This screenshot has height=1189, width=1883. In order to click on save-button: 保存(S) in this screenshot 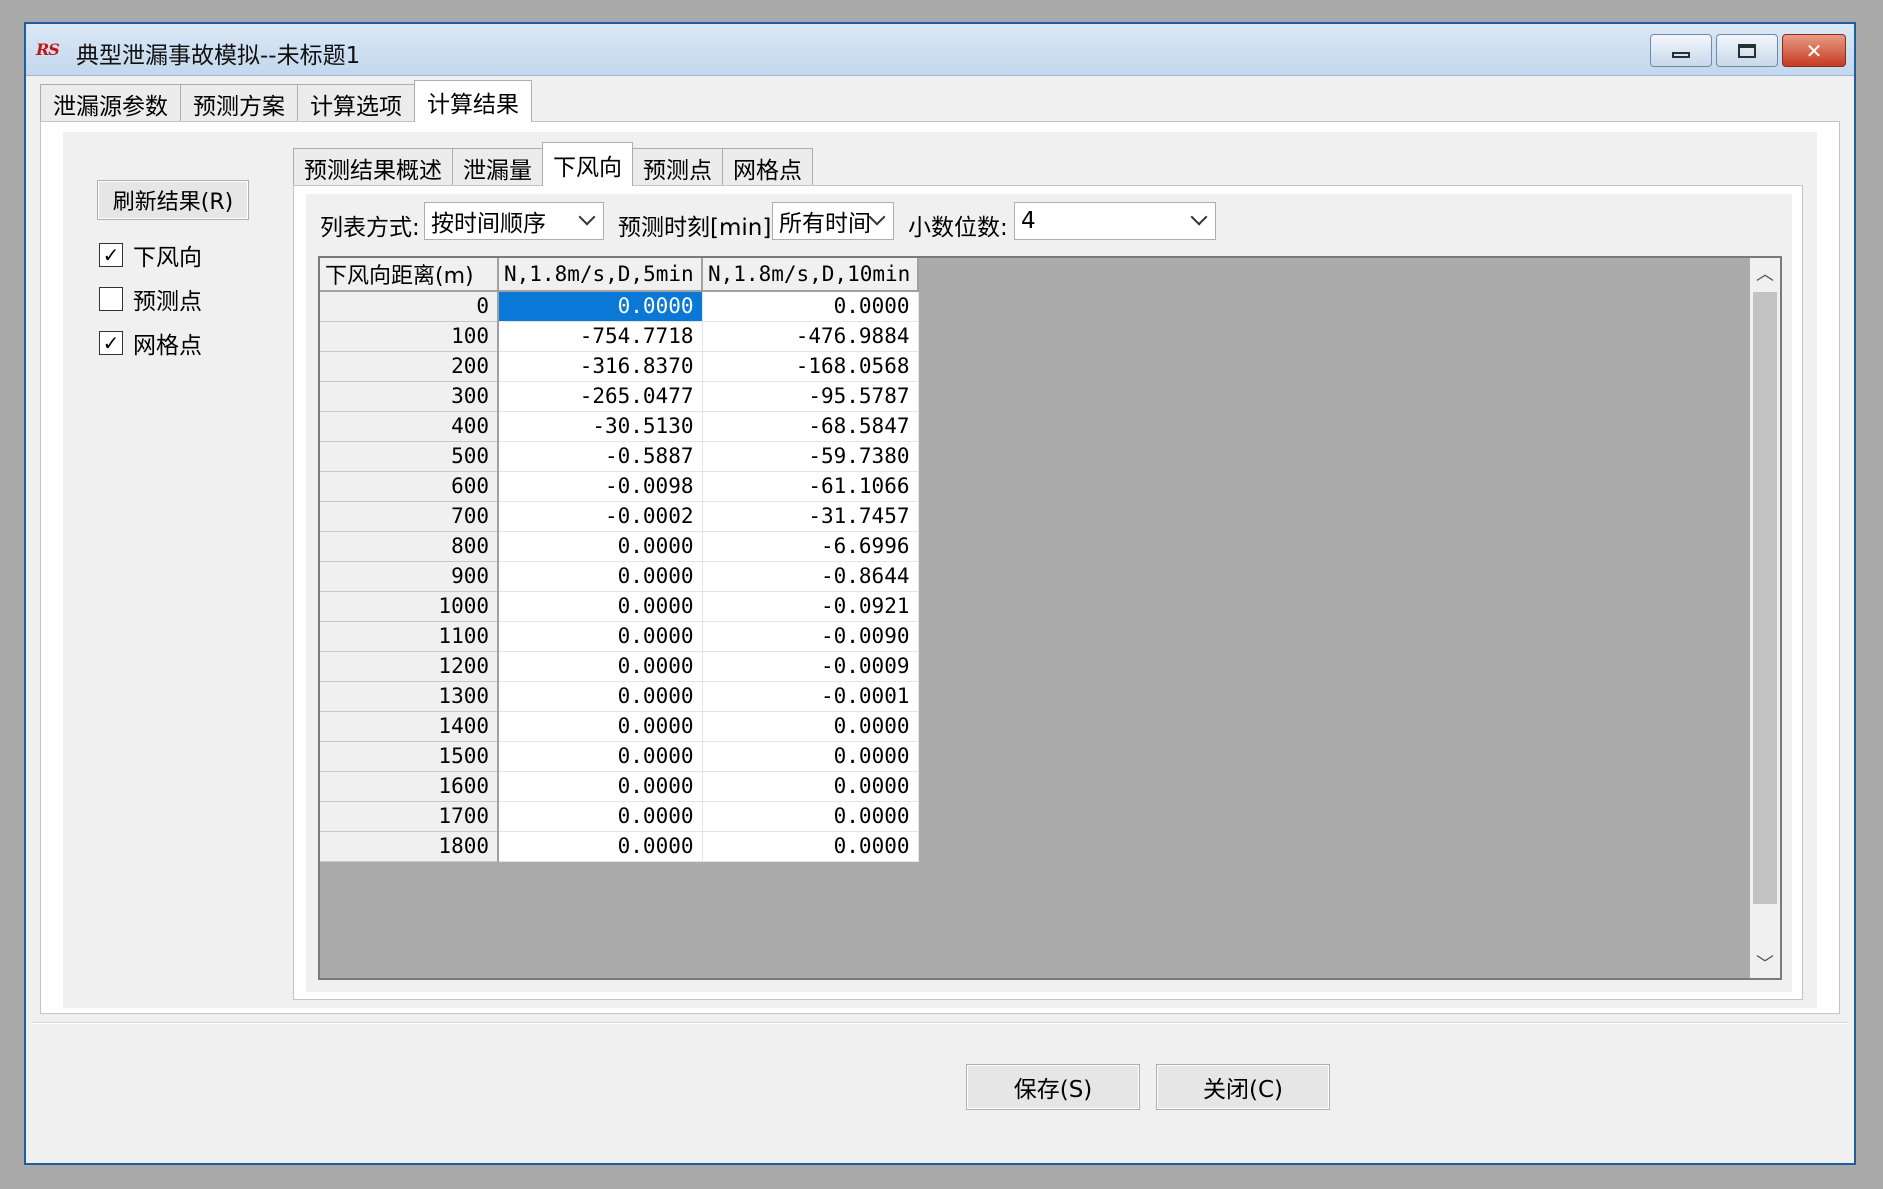, I will do `click(1053, 1087)`.